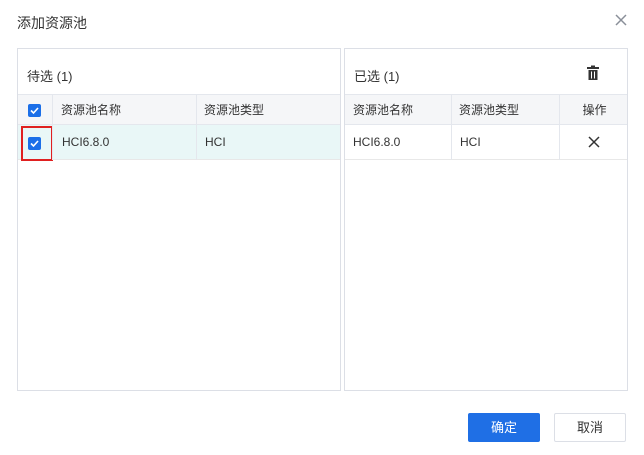 This screenshot has height=455, width=644. What do you see at coordinates (52, 23) in the screenshot?
I see `dialog-title: 添加资源池` at bounding box center [52, 23].